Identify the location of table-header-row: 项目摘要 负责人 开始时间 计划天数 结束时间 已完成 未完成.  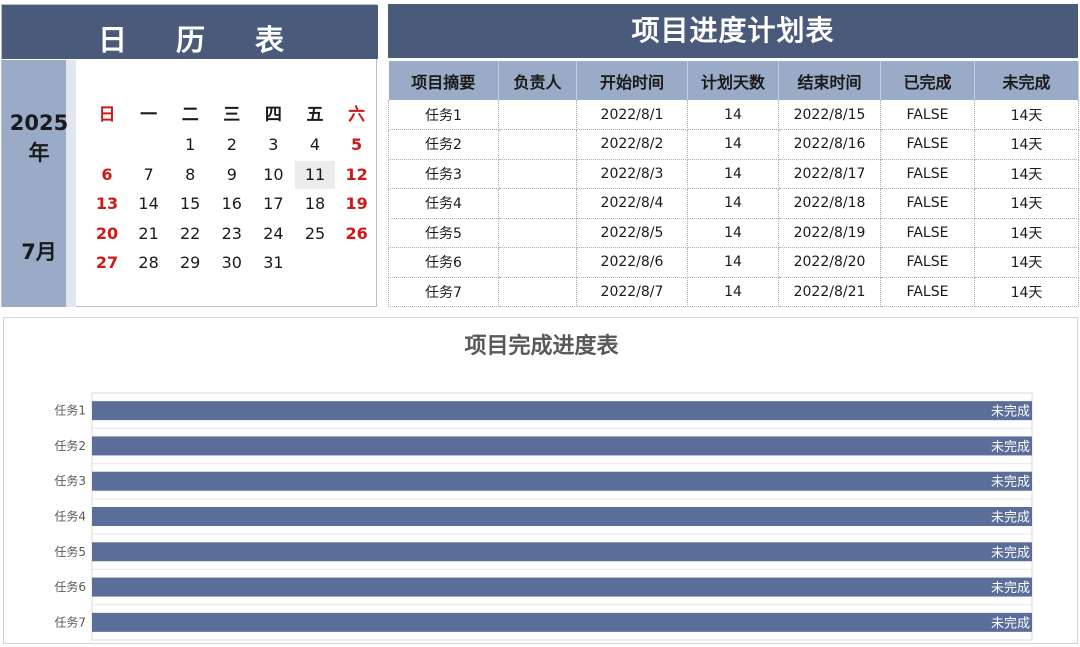
(733, 80).